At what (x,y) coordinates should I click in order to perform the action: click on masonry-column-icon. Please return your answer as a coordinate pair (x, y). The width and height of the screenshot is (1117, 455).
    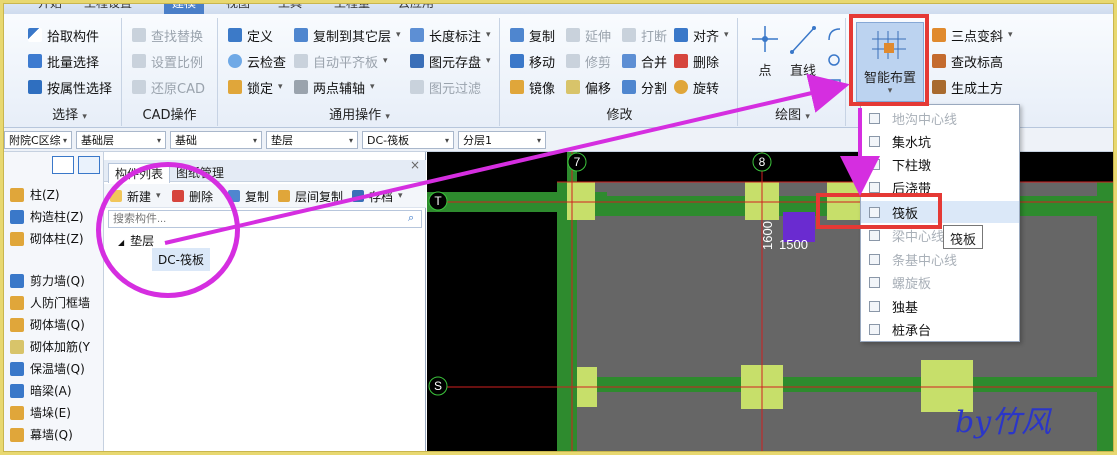
    Looking at the image, I should click on (17, 238).